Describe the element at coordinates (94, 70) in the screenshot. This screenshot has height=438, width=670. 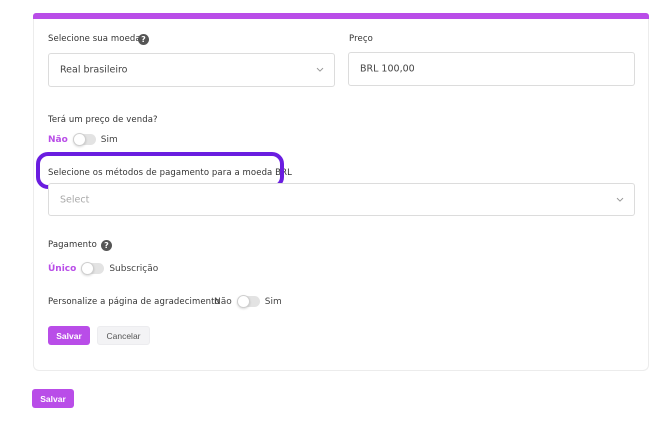
I see `currency-select-value: Real brasileiro` at that location.